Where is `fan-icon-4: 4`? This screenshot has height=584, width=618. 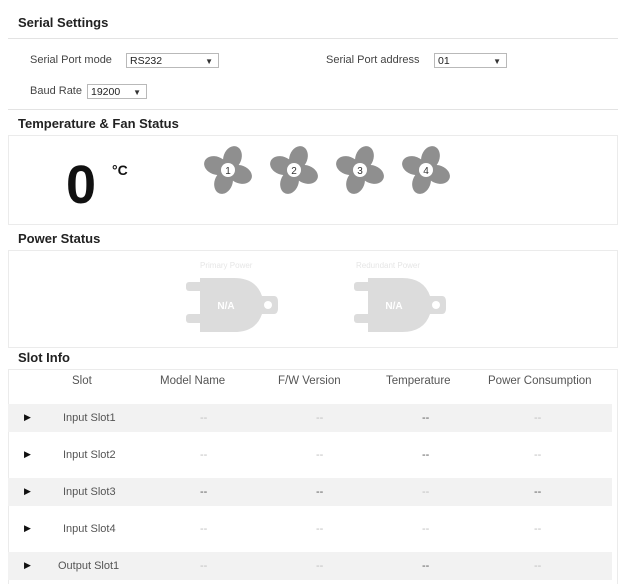 fan-icon-4: 4 is located at coordinates (426, 170).